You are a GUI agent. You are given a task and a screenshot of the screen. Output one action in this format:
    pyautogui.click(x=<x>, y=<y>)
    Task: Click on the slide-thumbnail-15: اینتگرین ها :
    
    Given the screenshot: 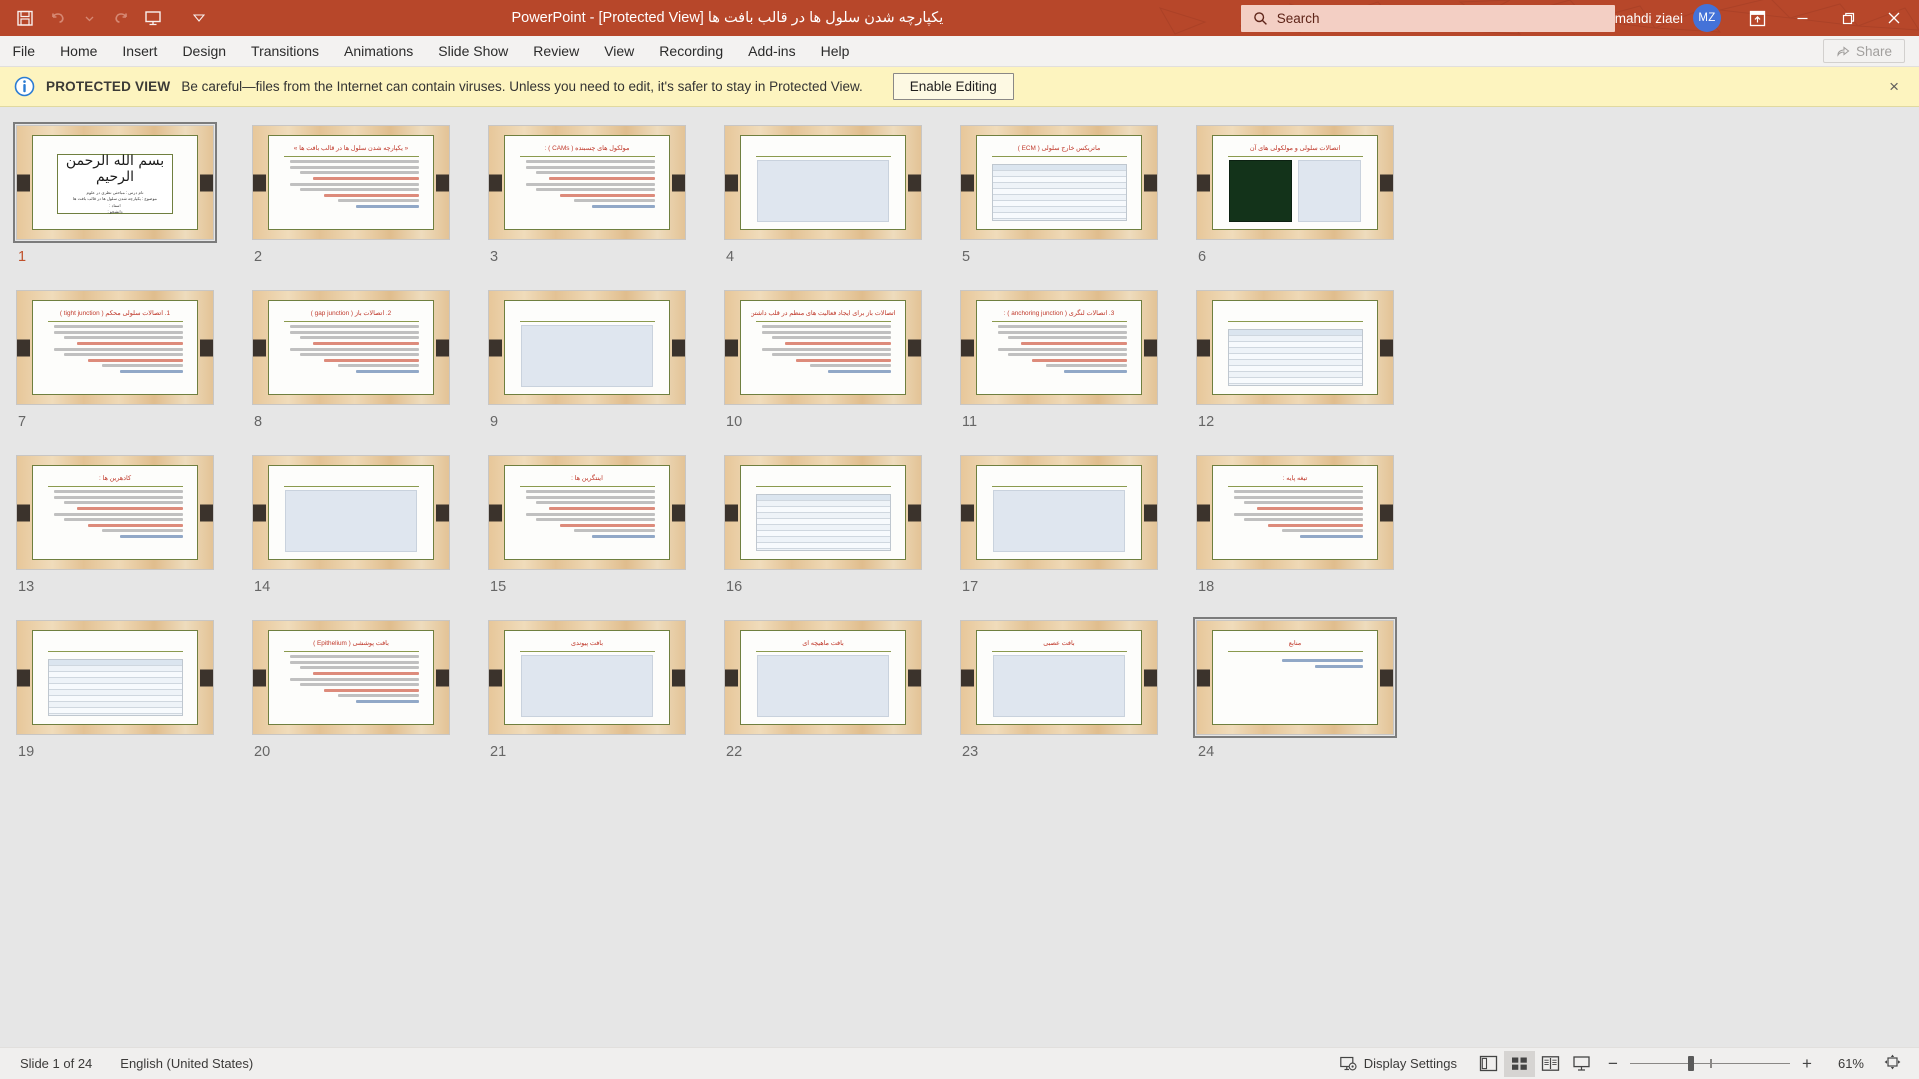 What is the action you would take?
    pyautogui.click(x=587, y=512)
    